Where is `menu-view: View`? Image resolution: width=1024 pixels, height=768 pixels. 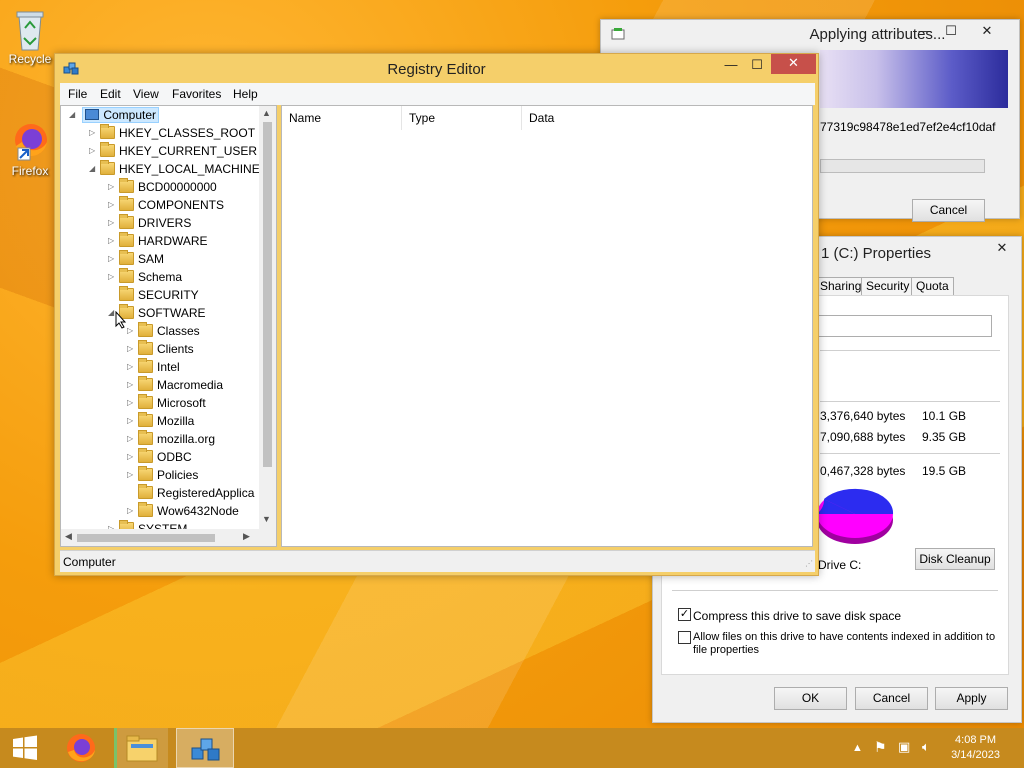 menu-view: View is located at coordinates (146, 94).